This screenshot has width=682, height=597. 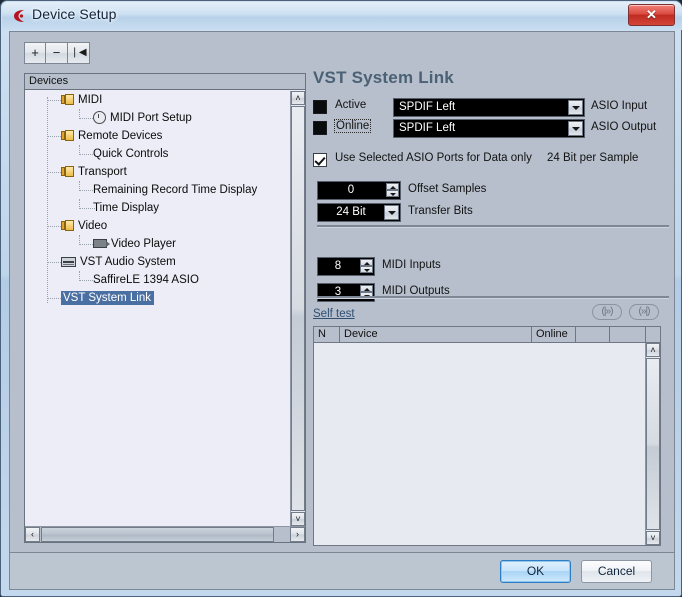 What do you see at coordinates (35, 53) in the screenshot?
I see `add-device-button: +` at bounding box center [35, 53].